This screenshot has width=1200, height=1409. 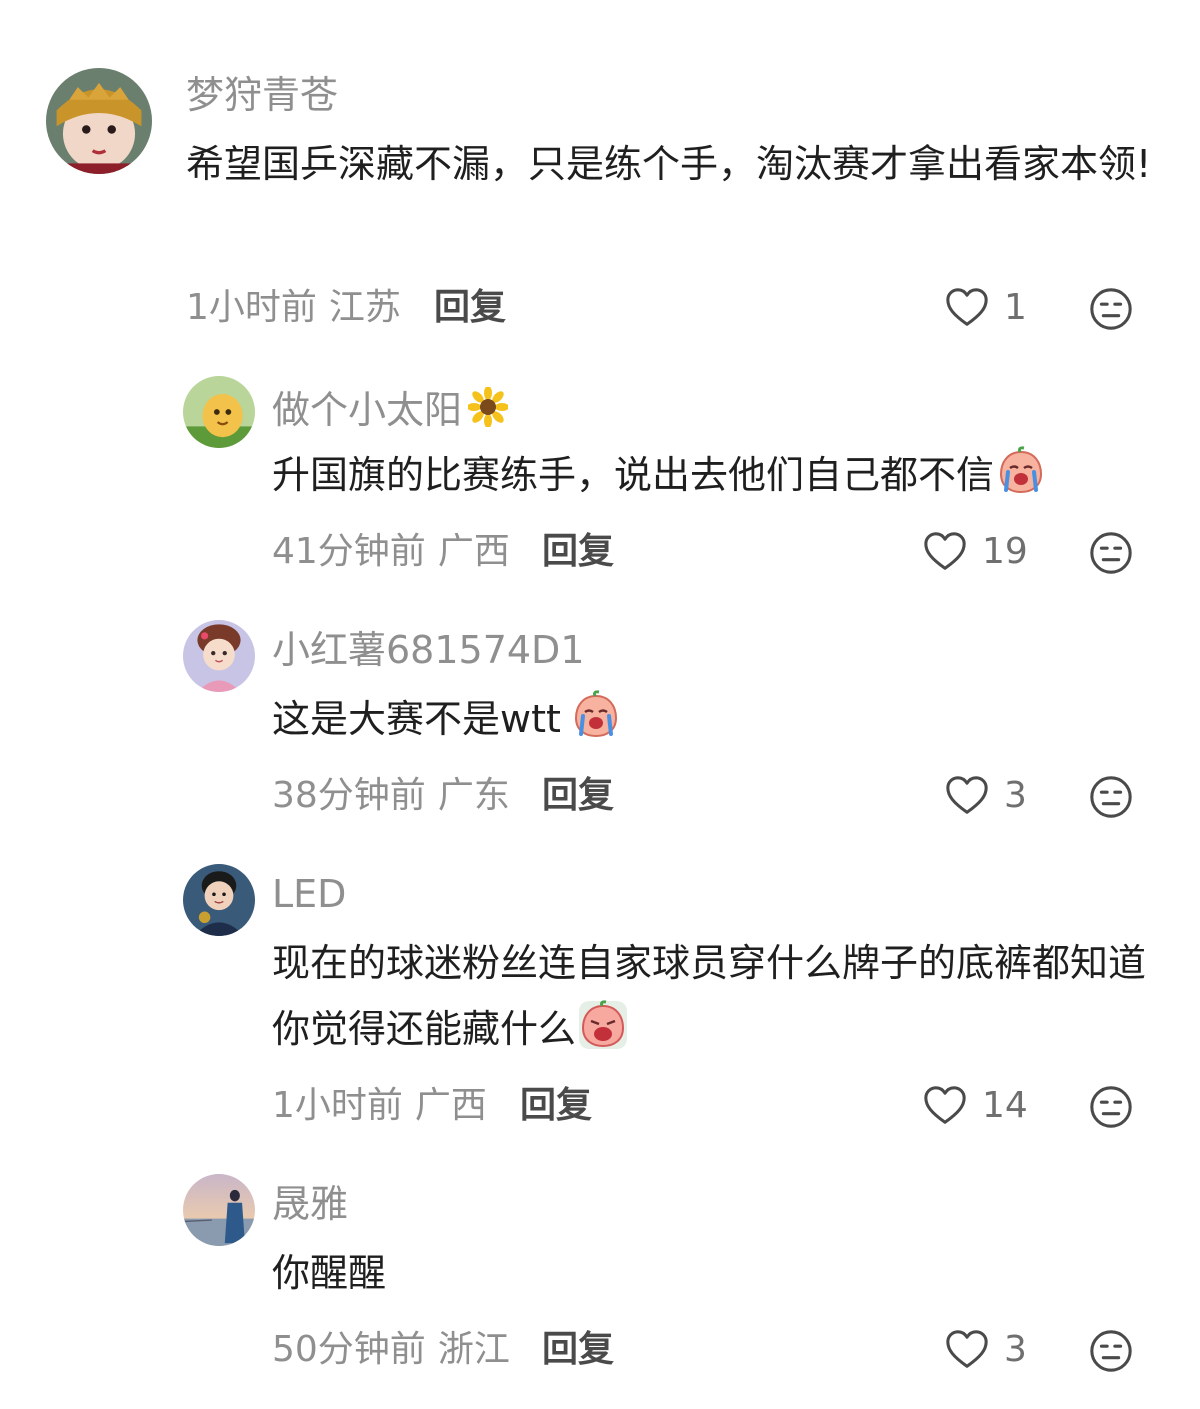 I want to click on comment-meta: 41分钟前 广西, so click(x=391, y=552).